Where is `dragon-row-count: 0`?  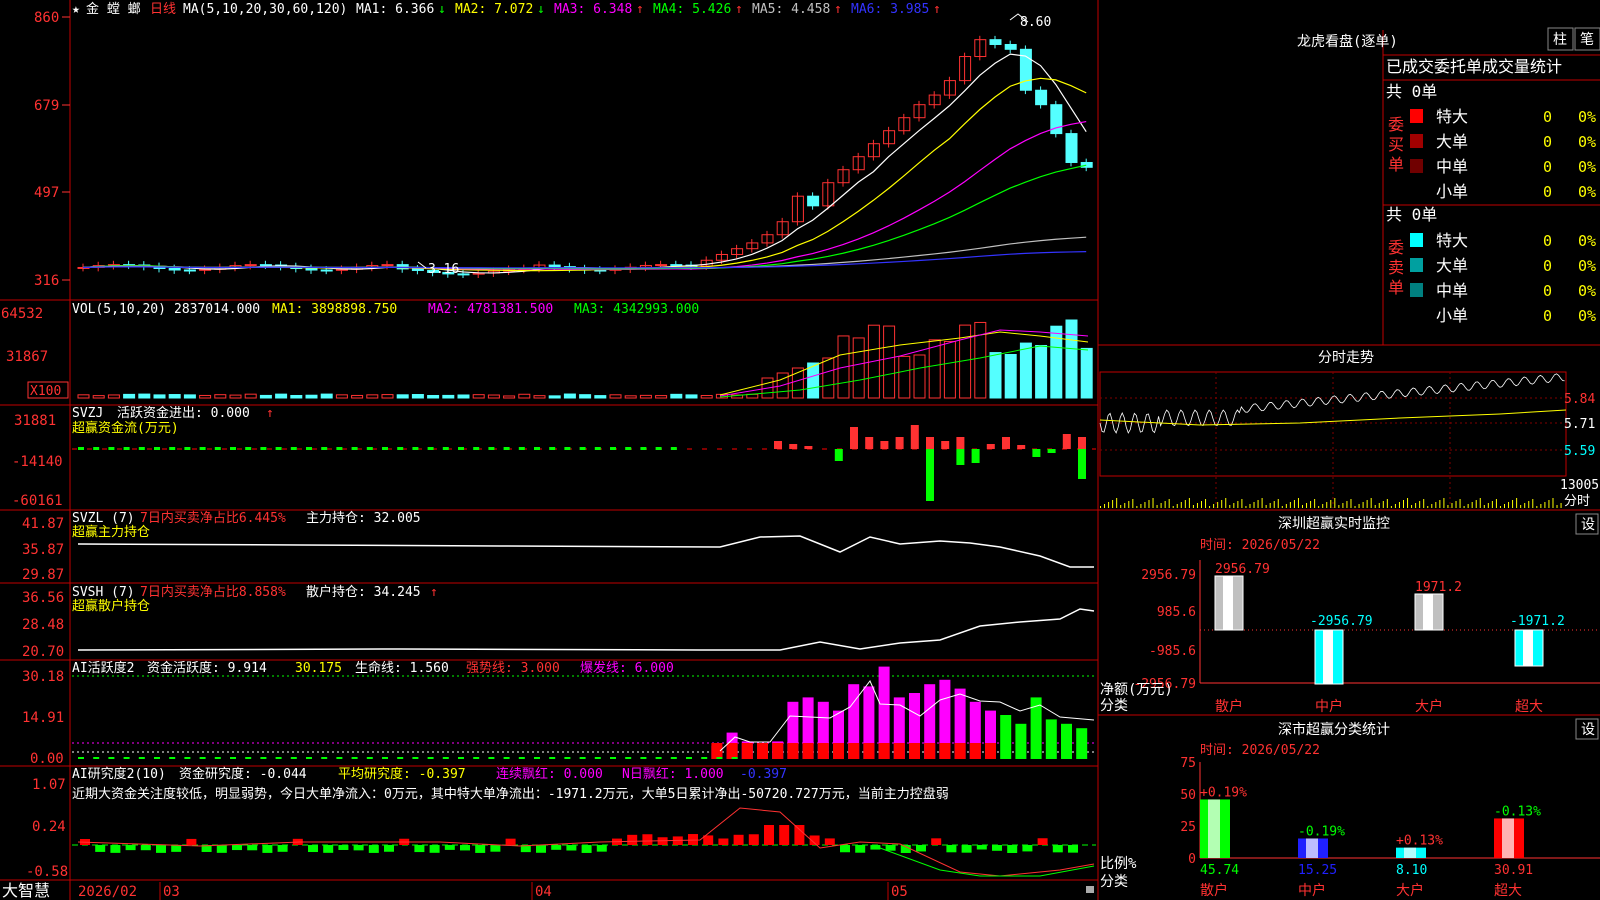
dragon-row-count: 0 is located at coordinates (1547, 142).